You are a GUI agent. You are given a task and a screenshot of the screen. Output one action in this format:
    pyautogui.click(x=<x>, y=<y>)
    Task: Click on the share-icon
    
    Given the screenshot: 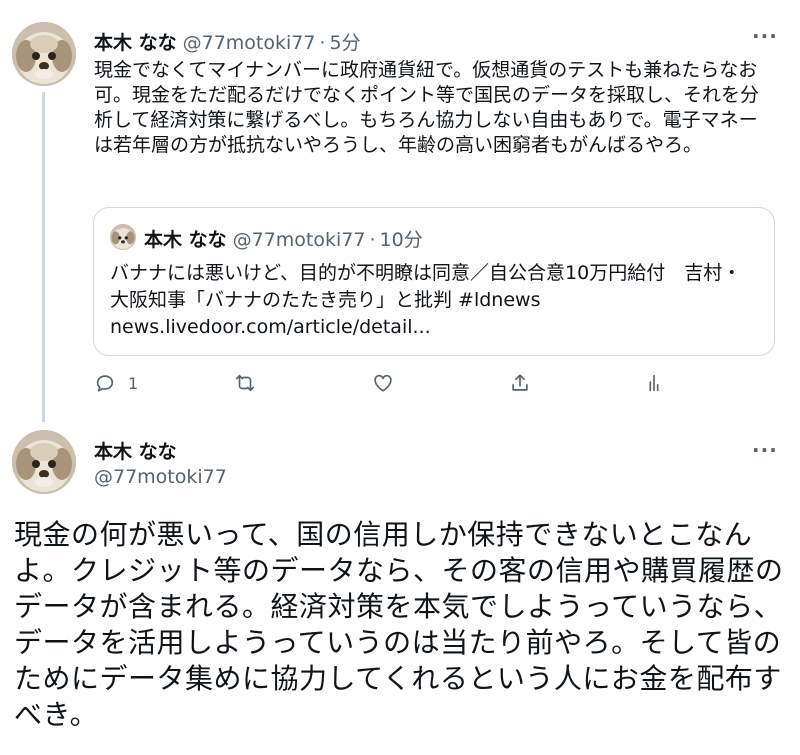 What is the action you would take?
    pyautogui.click(x=520, y=382)
    